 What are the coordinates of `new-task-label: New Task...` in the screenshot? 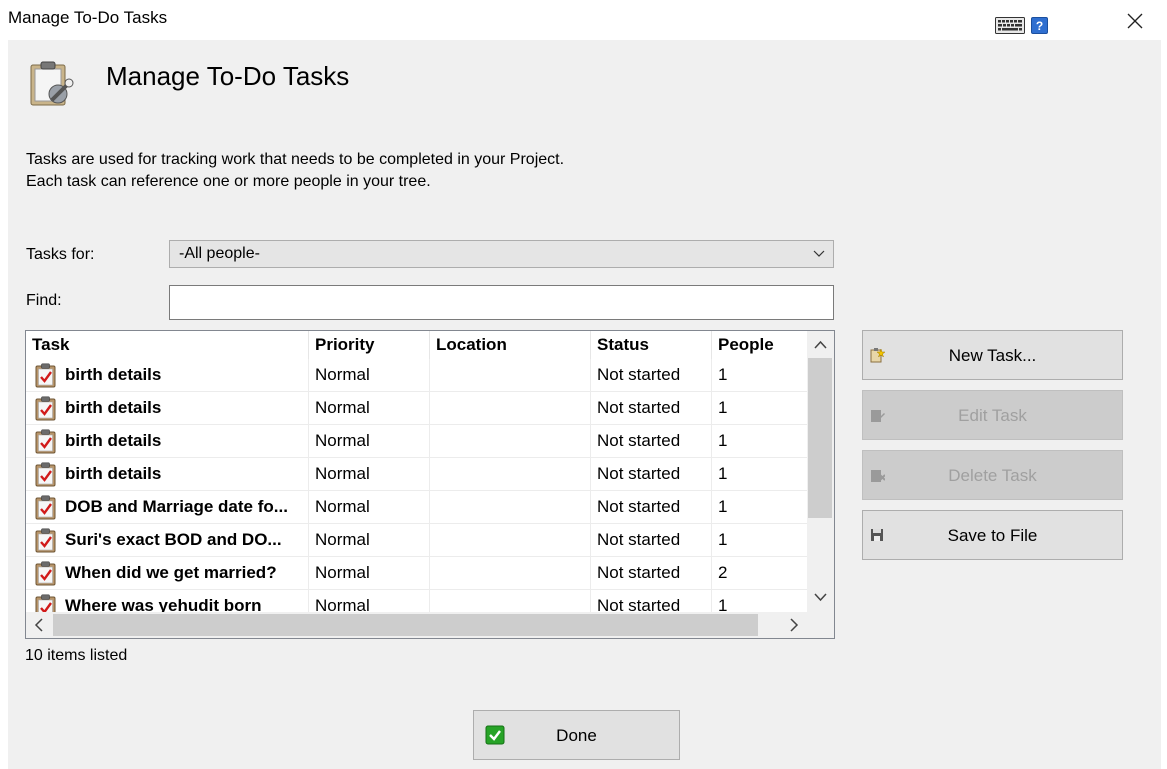 It's located at (992, 355).